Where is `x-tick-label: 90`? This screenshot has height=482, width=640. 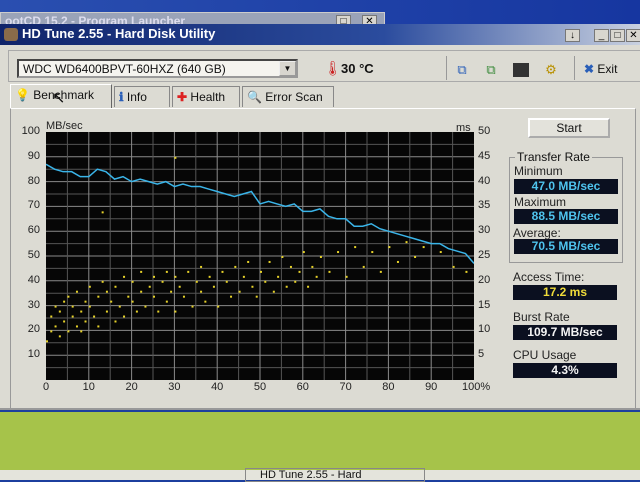 x-tick-label: 90 is located at coordinates (431, 387).